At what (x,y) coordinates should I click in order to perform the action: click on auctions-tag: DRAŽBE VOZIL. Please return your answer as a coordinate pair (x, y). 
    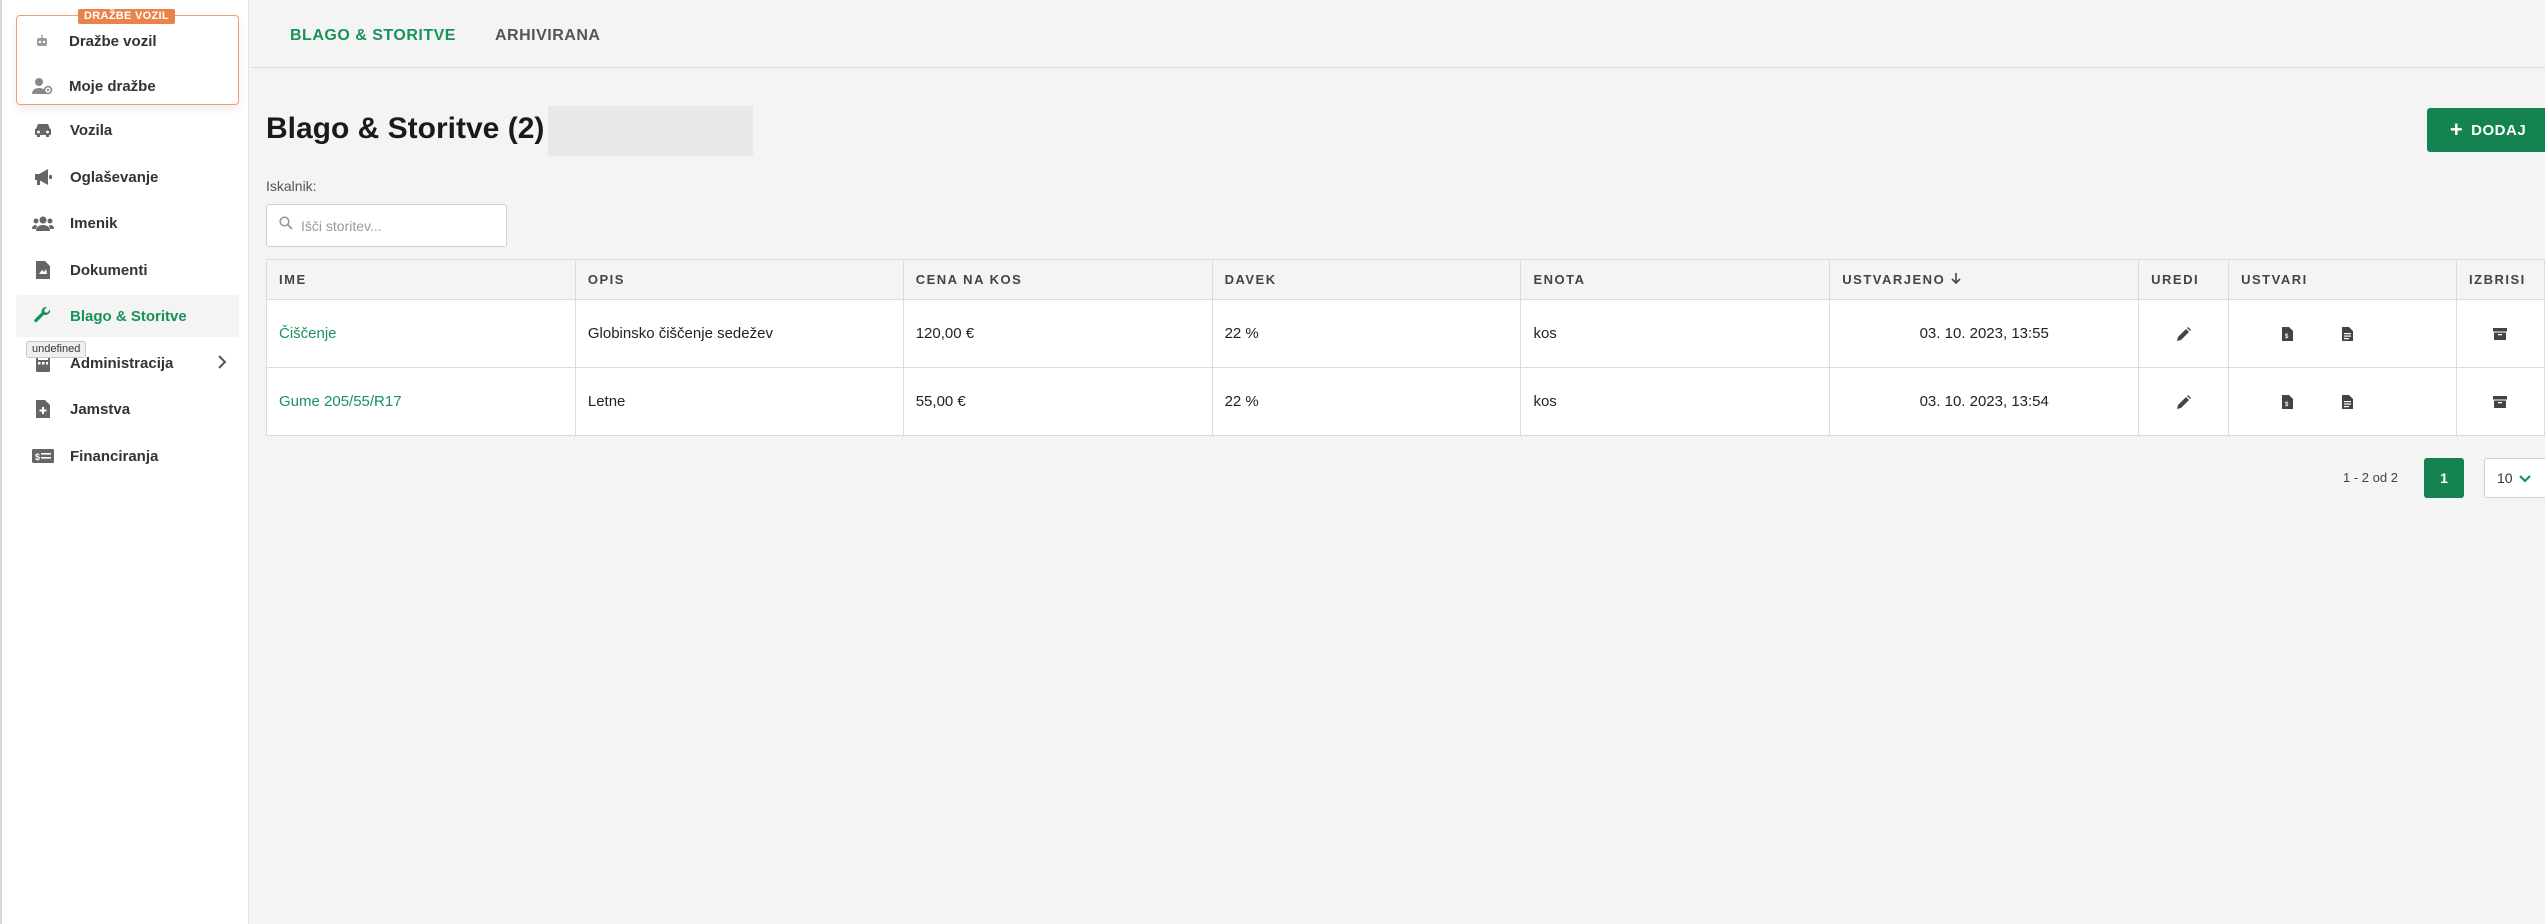
    Looking at the image, I should click on (126, 16).